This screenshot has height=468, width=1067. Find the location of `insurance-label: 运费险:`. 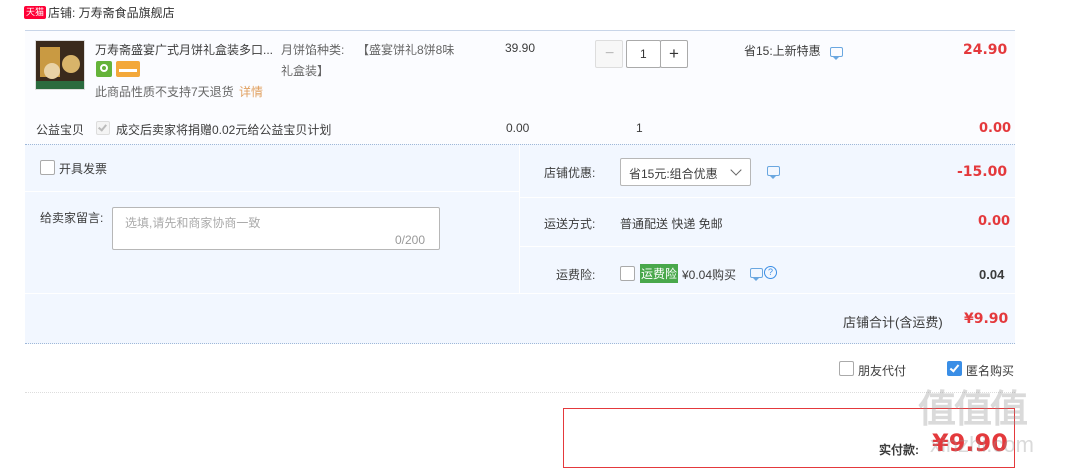

insurance-label: 运费险: is located at coordinates (576, 275).